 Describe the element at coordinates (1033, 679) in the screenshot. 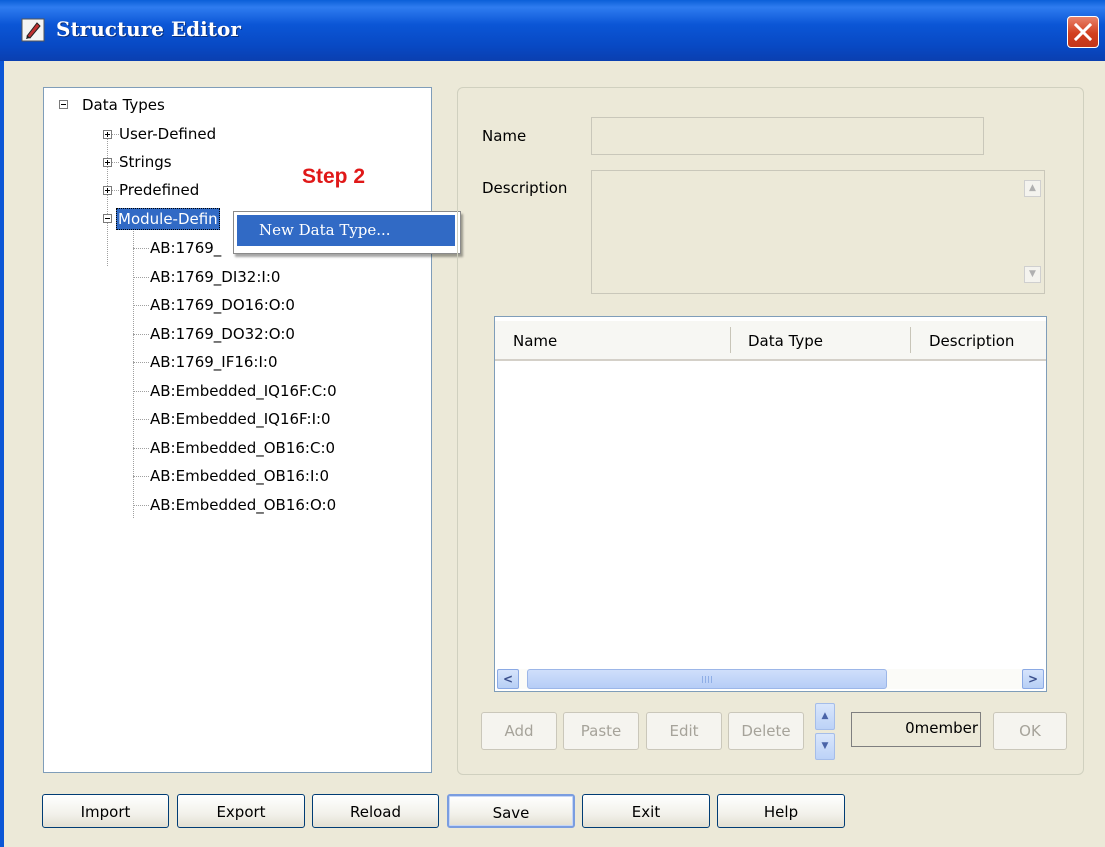

I see `scroll-right-icon: >` at that location.